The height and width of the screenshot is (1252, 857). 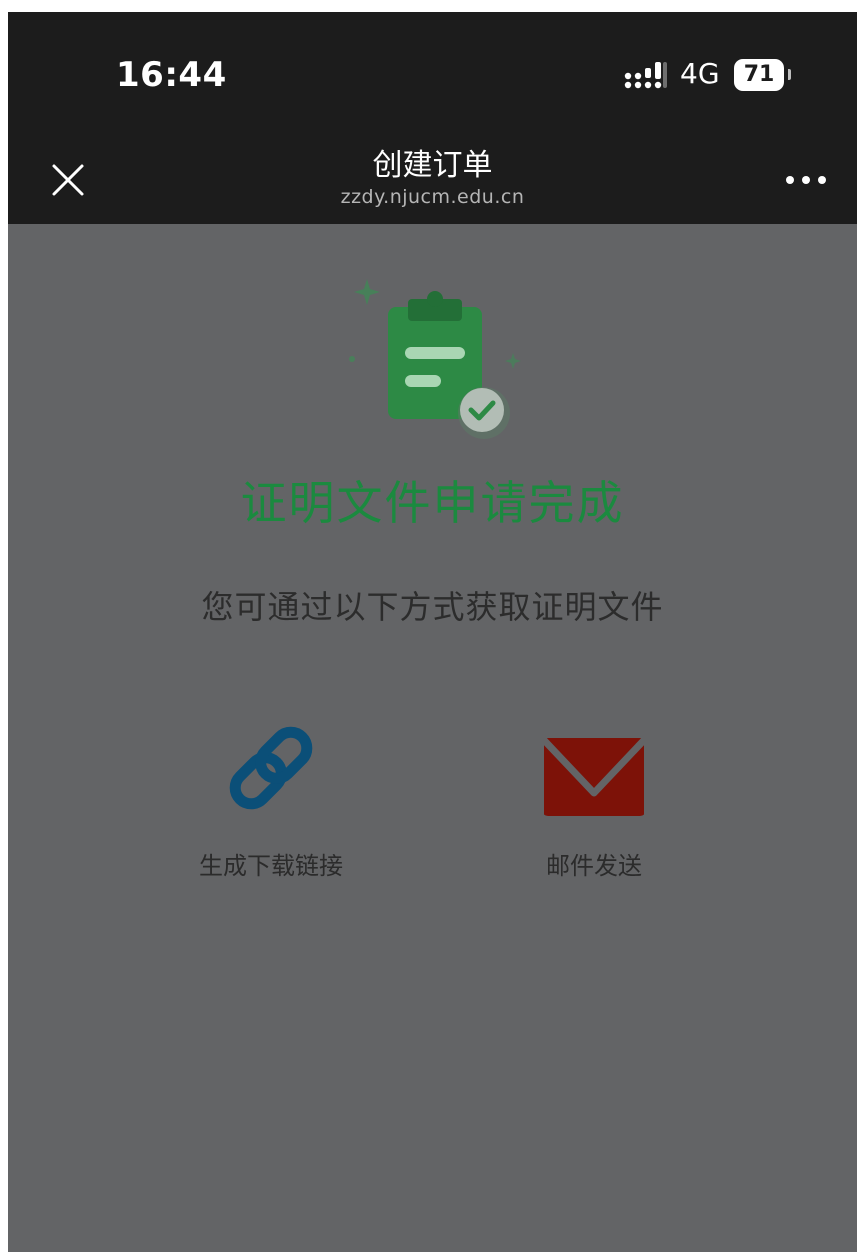 What do you see at coordinates (759, 75) in the screenshot?
I see `battery-indicator: 71` at bounding box center [759, 75].